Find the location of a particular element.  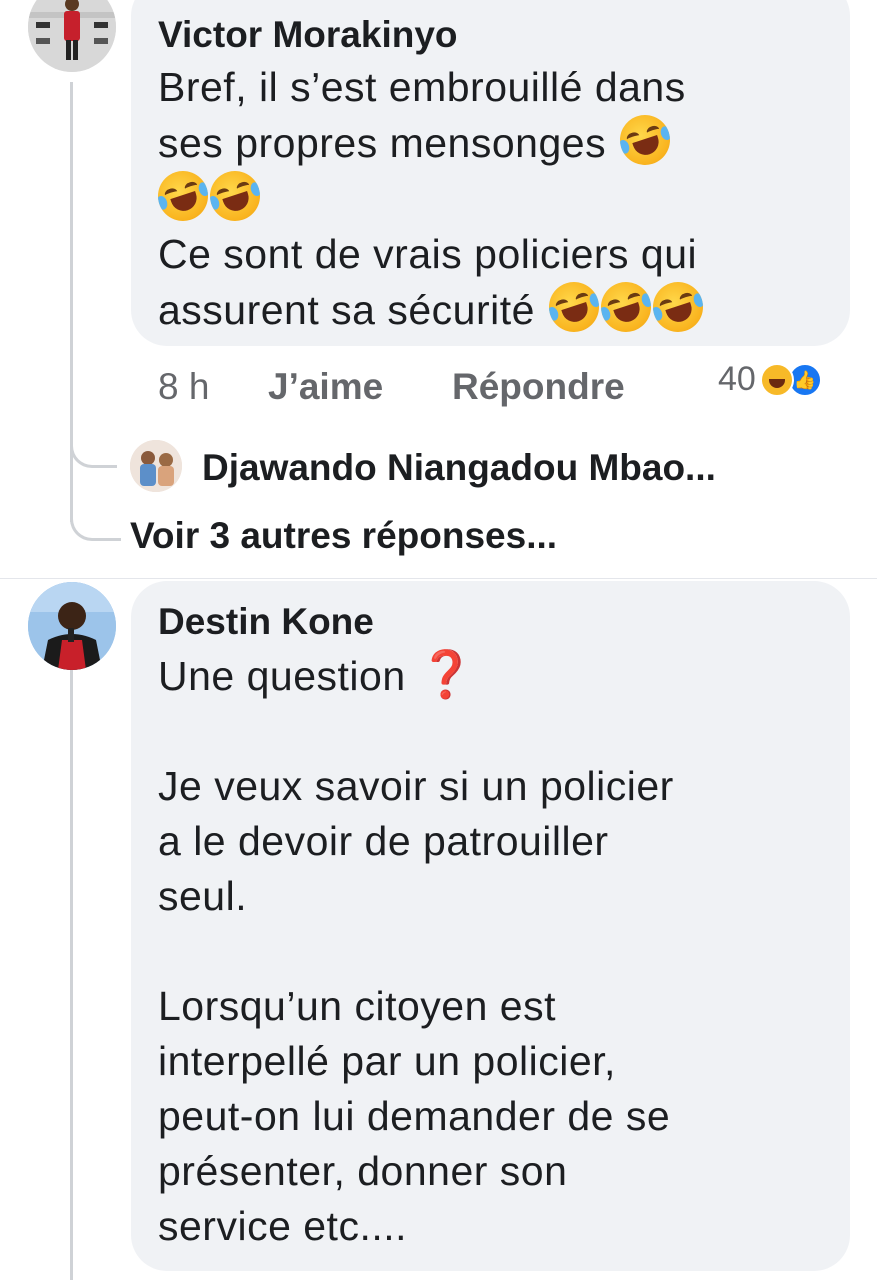

comment-text: Une question is located at coordinates (282, 676).